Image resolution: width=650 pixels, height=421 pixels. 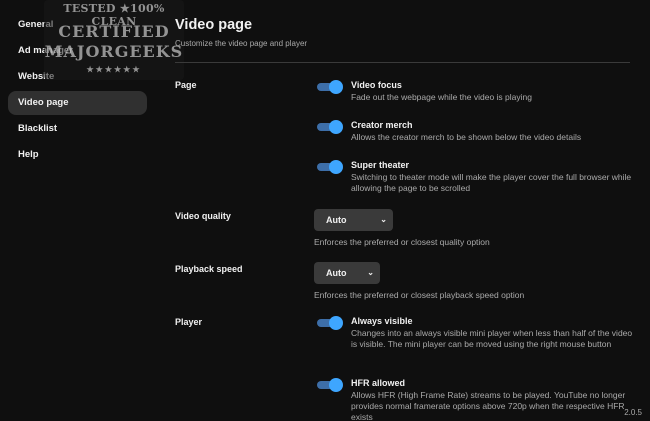 I want to click on super-theater-toggle, so click(x=329, y=167).